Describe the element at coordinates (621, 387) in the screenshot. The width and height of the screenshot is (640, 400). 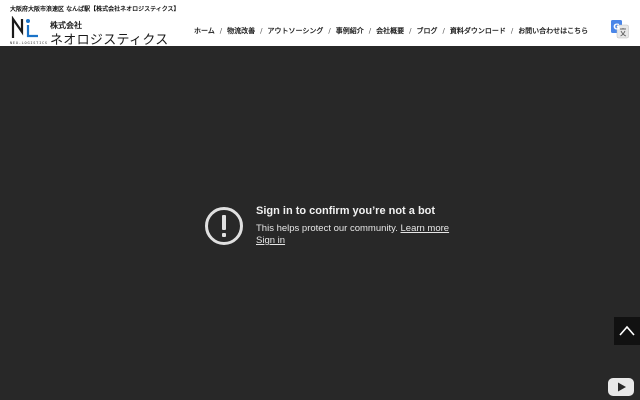
I see `youtube-icon` at that location.